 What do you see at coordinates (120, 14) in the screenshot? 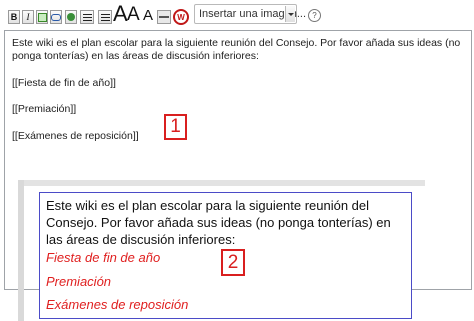
I see `font-large-button: A` at bounding box center [120, 14].